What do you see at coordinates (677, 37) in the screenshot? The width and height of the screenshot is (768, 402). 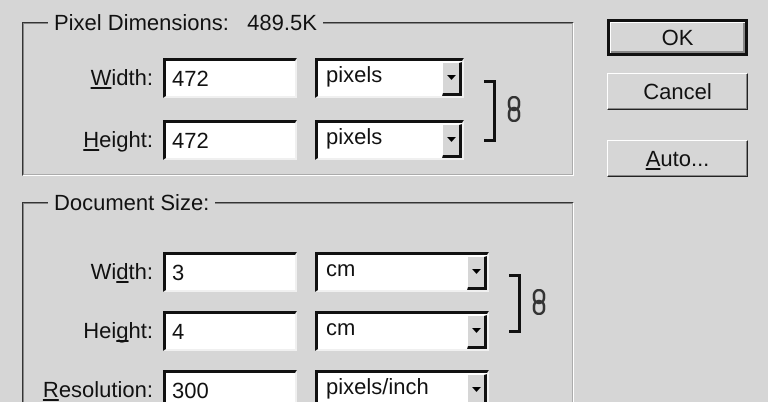 I see `dialog-button: OK` at bounding box center [677, 37].